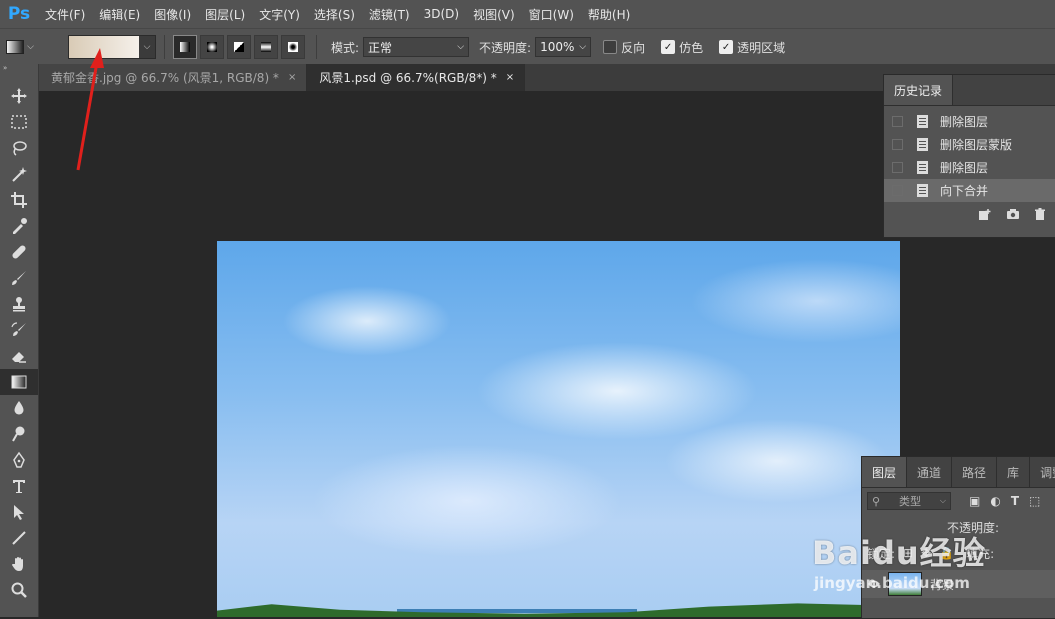 Image resolution: width=1055 pixels, height=619 pixels. Describe the element at coordinates (19, 330) in the screenshot. I see `history-brush-tool` at that location.